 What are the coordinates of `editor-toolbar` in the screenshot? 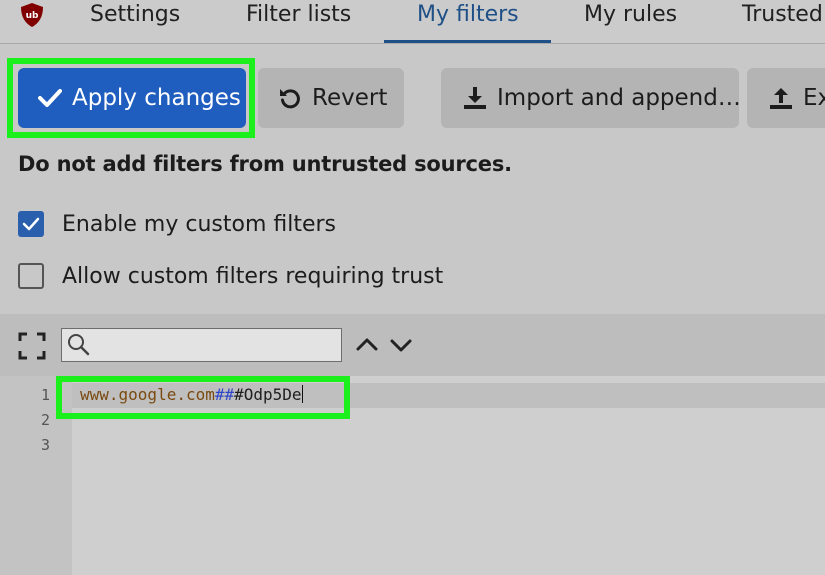 It's located at (412, 345).